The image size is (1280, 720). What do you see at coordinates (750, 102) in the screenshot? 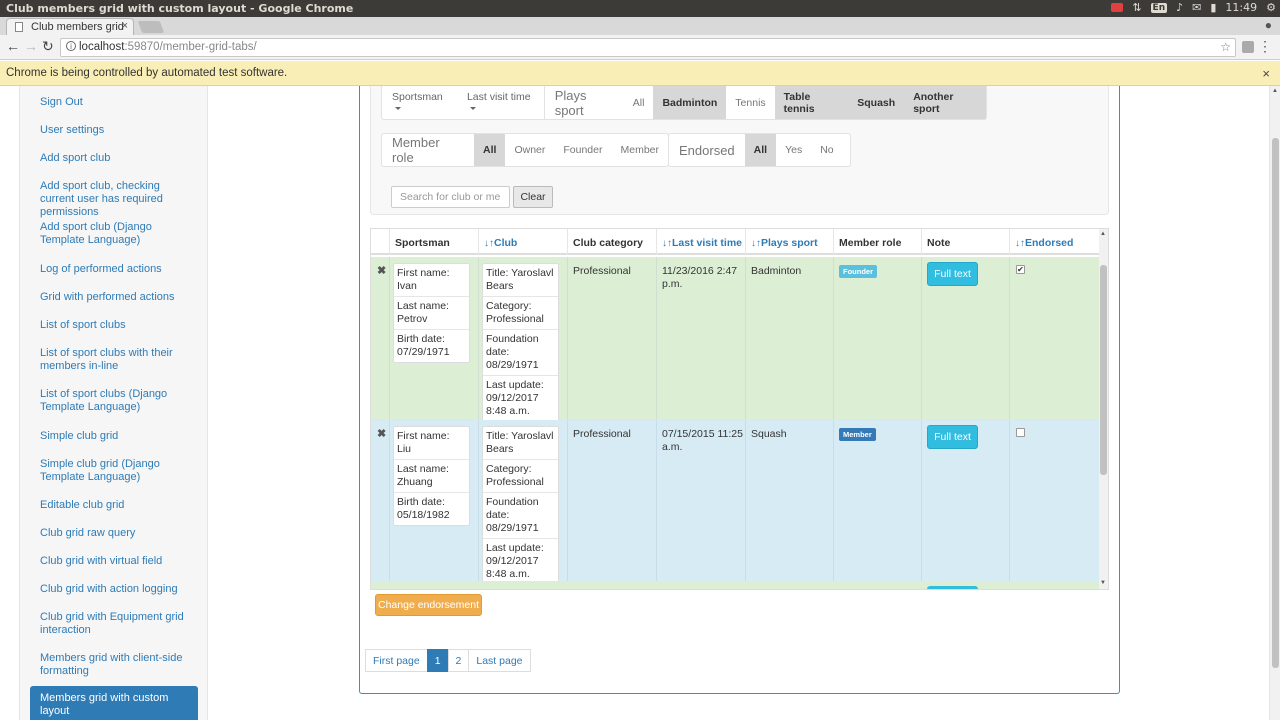
I see `plays-sport-tennis: Tennis` at bounding box center [750, 102].